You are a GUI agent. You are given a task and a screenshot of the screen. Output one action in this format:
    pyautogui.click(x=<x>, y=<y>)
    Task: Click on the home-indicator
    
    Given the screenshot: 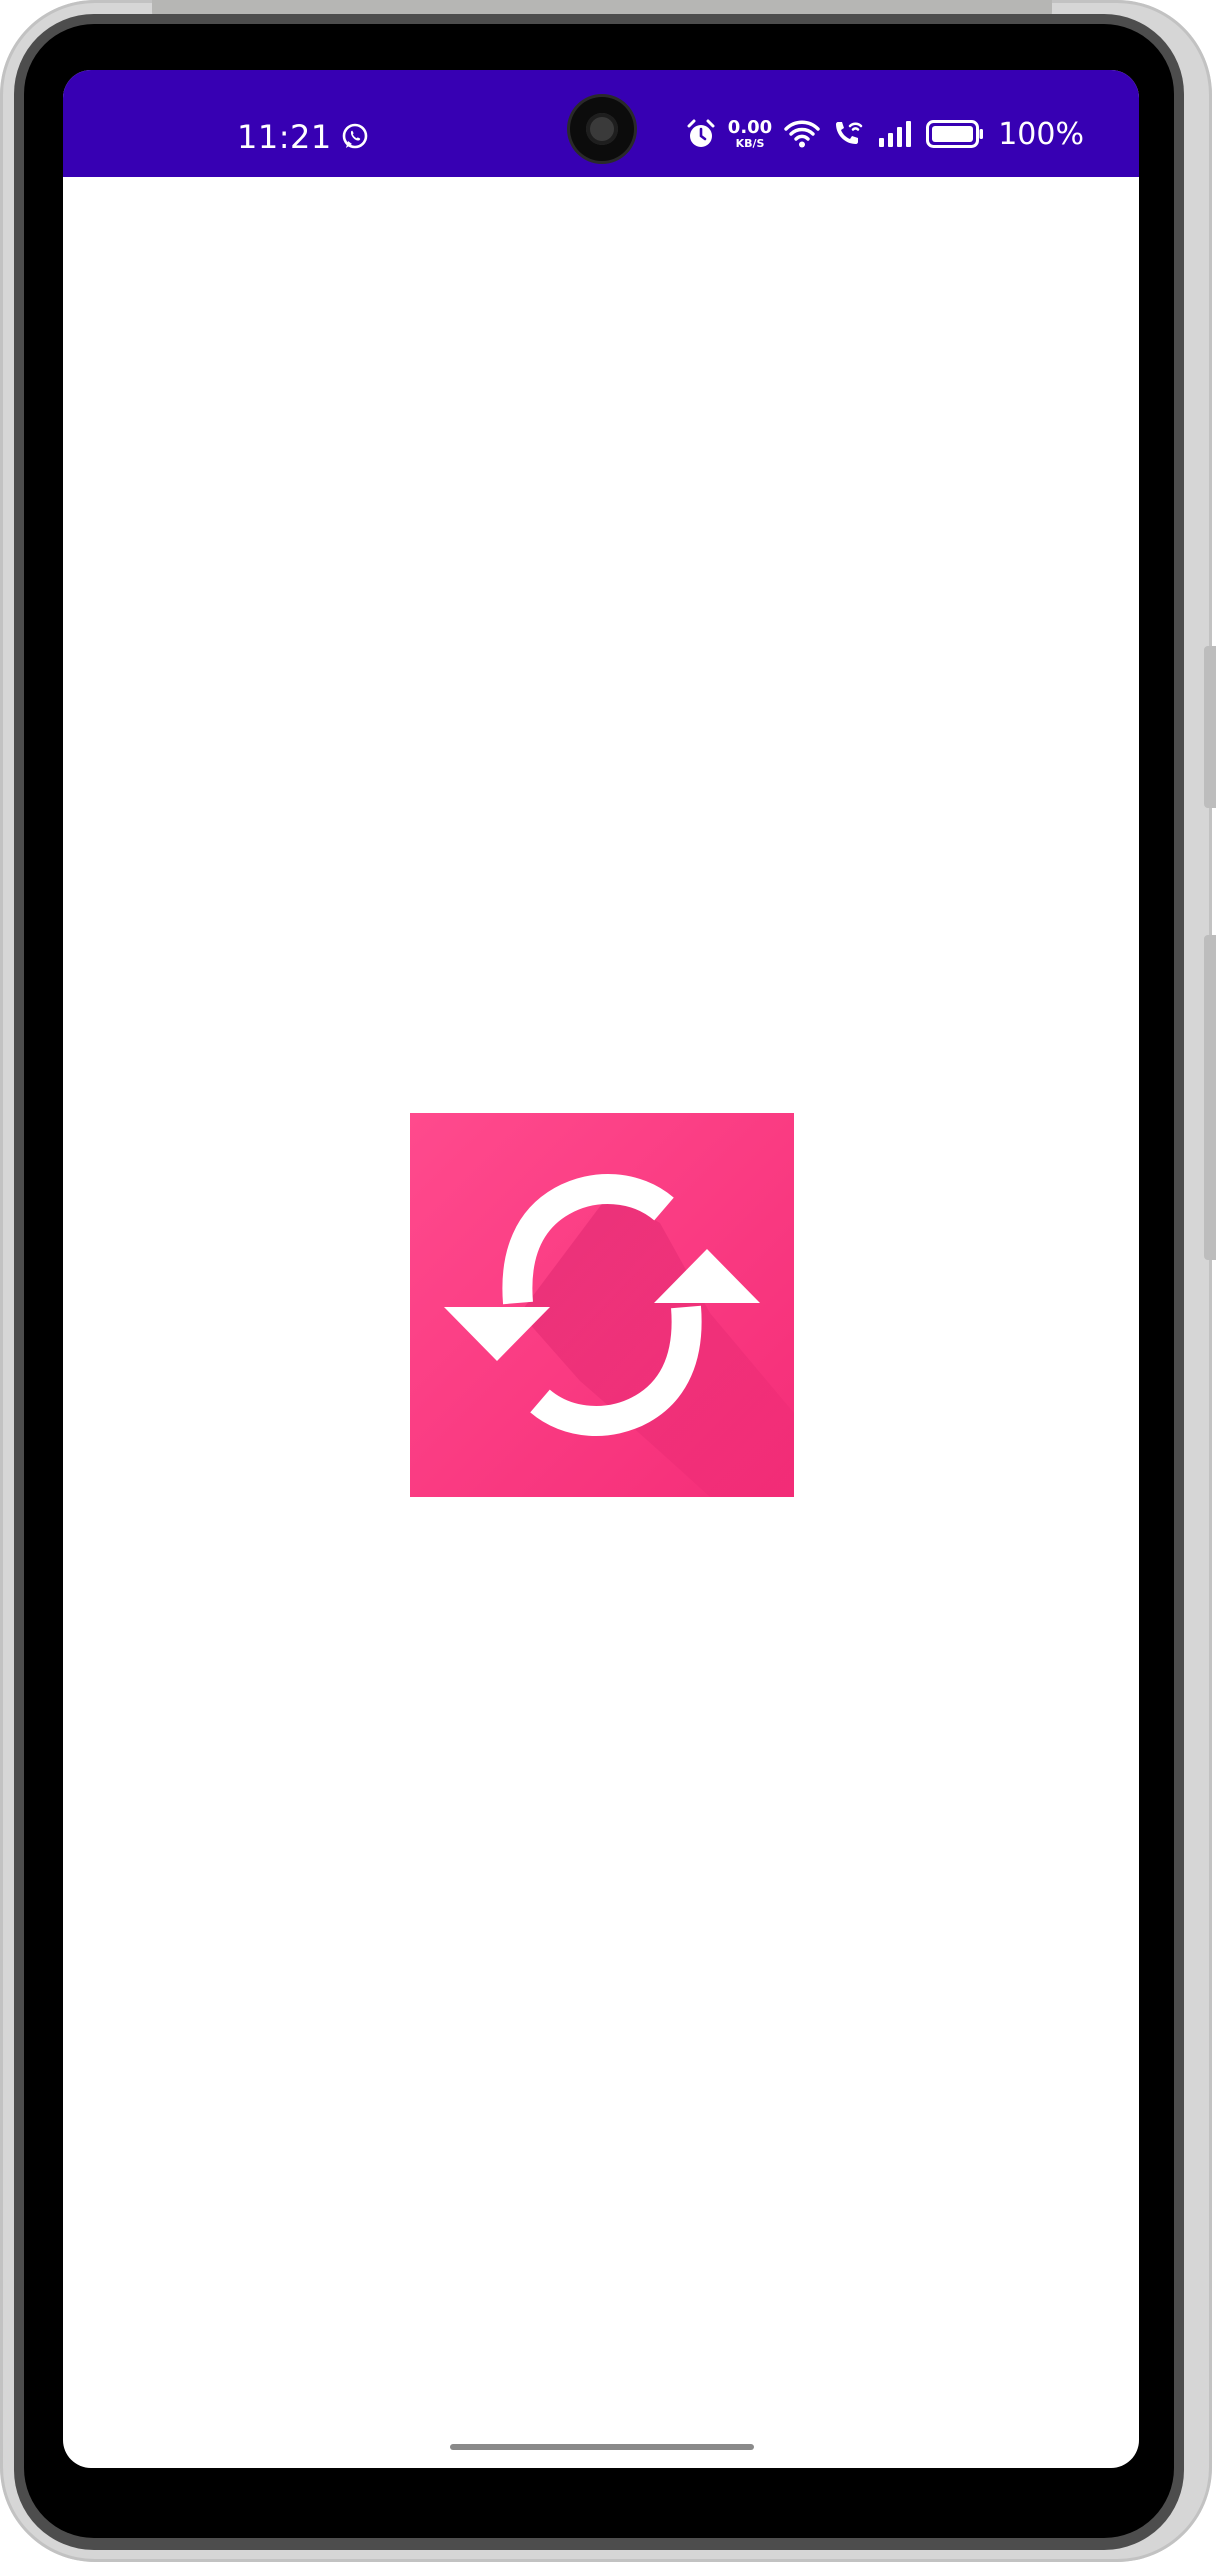 What is the action you would take?
    pyautogui.click(x=602, y=2447)
    